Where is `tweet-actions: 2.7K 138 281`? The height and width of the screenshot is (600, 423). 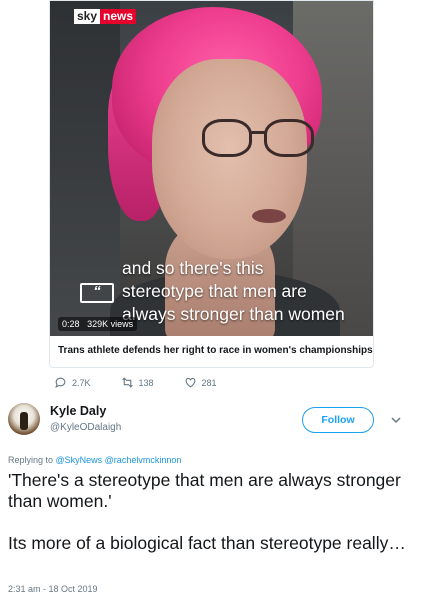 tweet-actions: 2.7K 138 281 is located at coordinates (135, 382).